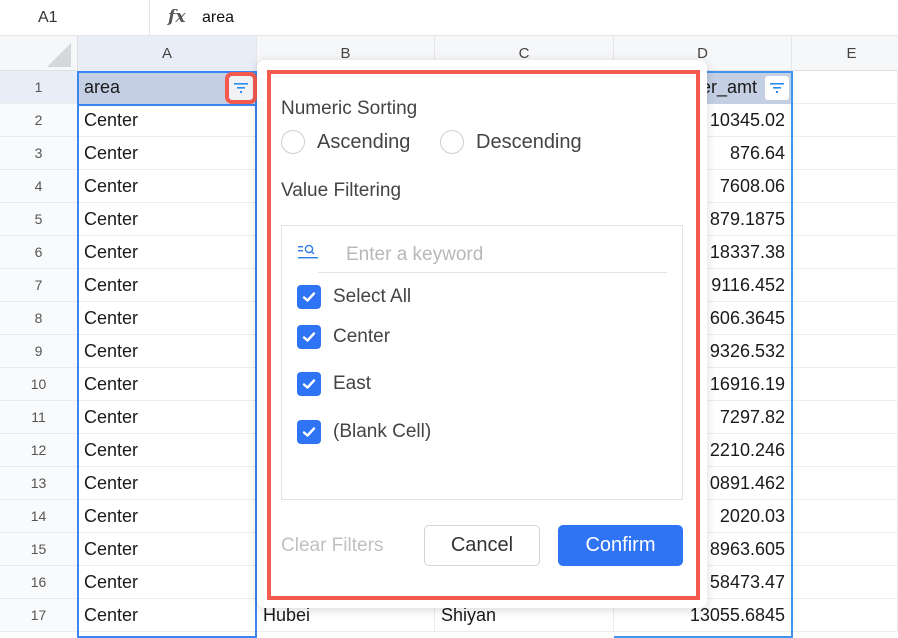 The image size is (898, 638). I want to click on descending-label: Descending, so click(529, 141).